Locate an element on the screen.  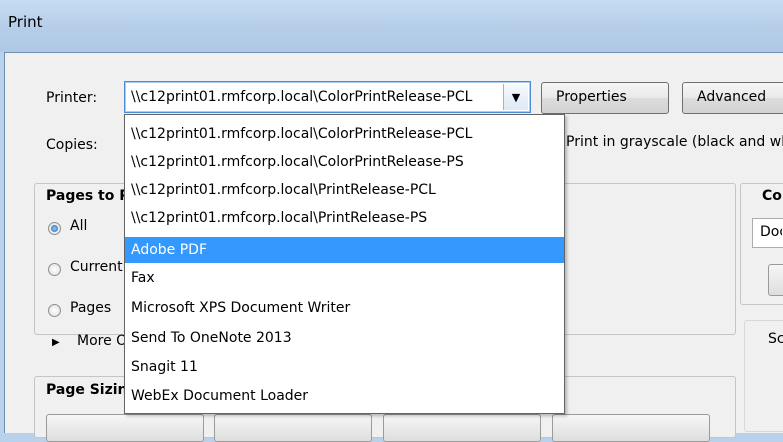
chevron-down-icon: ▼ is located at coordinates (515, 97).